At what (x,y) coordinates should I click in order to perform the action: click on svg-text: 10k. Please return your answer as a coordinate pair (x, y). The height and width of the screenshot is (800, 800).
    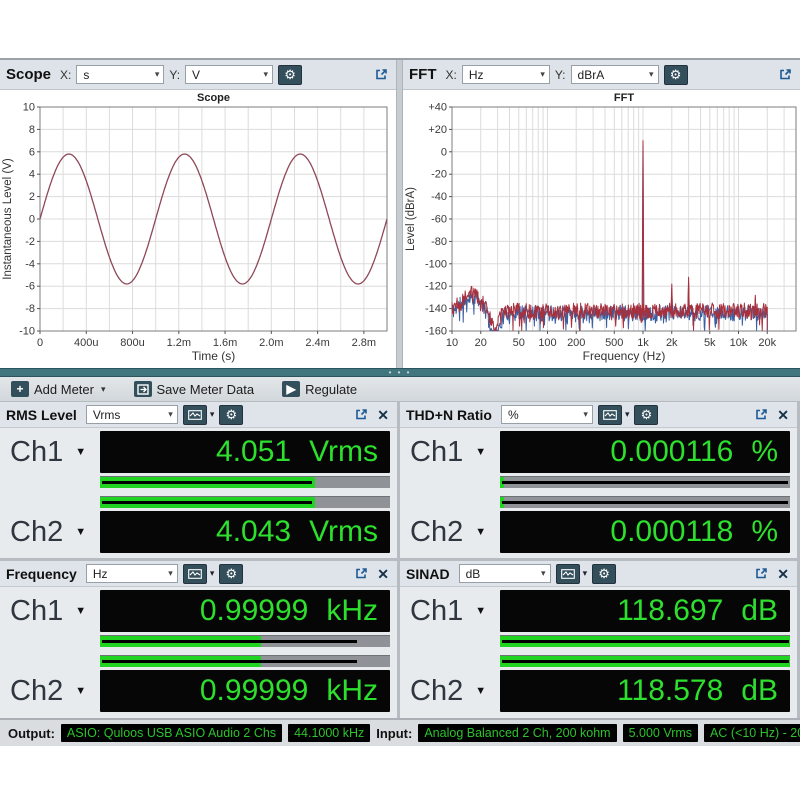
    Looking at the image, I should click on (739, 343).